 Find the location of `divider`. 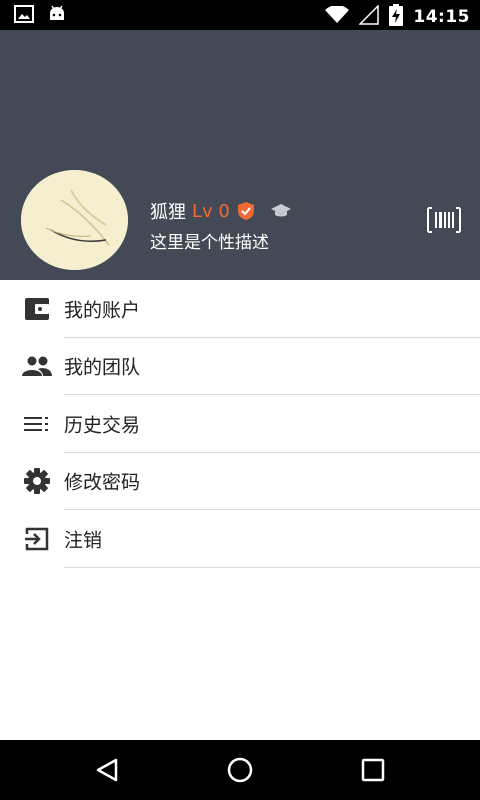

divider is located at coordinates (272, 567).